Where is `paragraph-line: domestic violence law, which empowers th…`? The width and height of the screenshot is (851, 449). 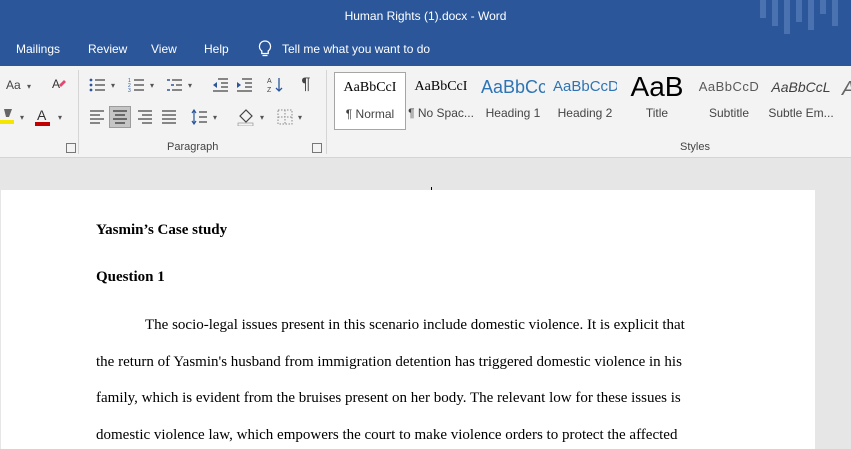
paragraph-line: domestic violence law, which empowers th… is located at coordinates (387, 435).